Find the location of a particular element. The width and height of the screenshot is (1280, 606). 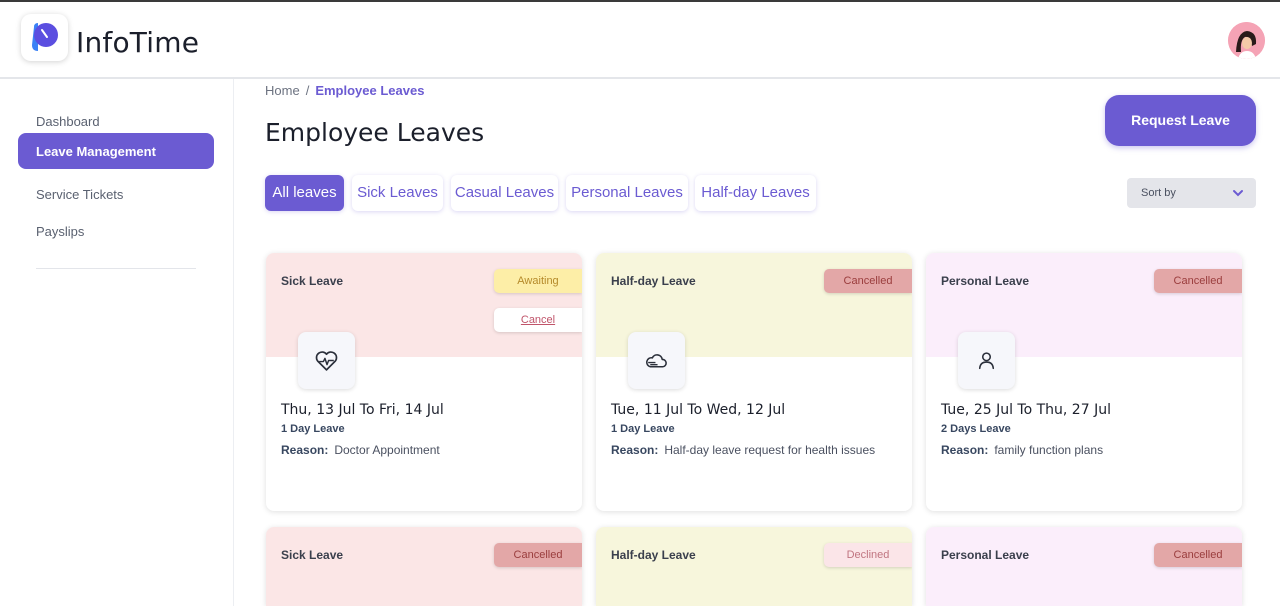

leave-card: Half-day Leave Declined is located at coordinates (754, 566).